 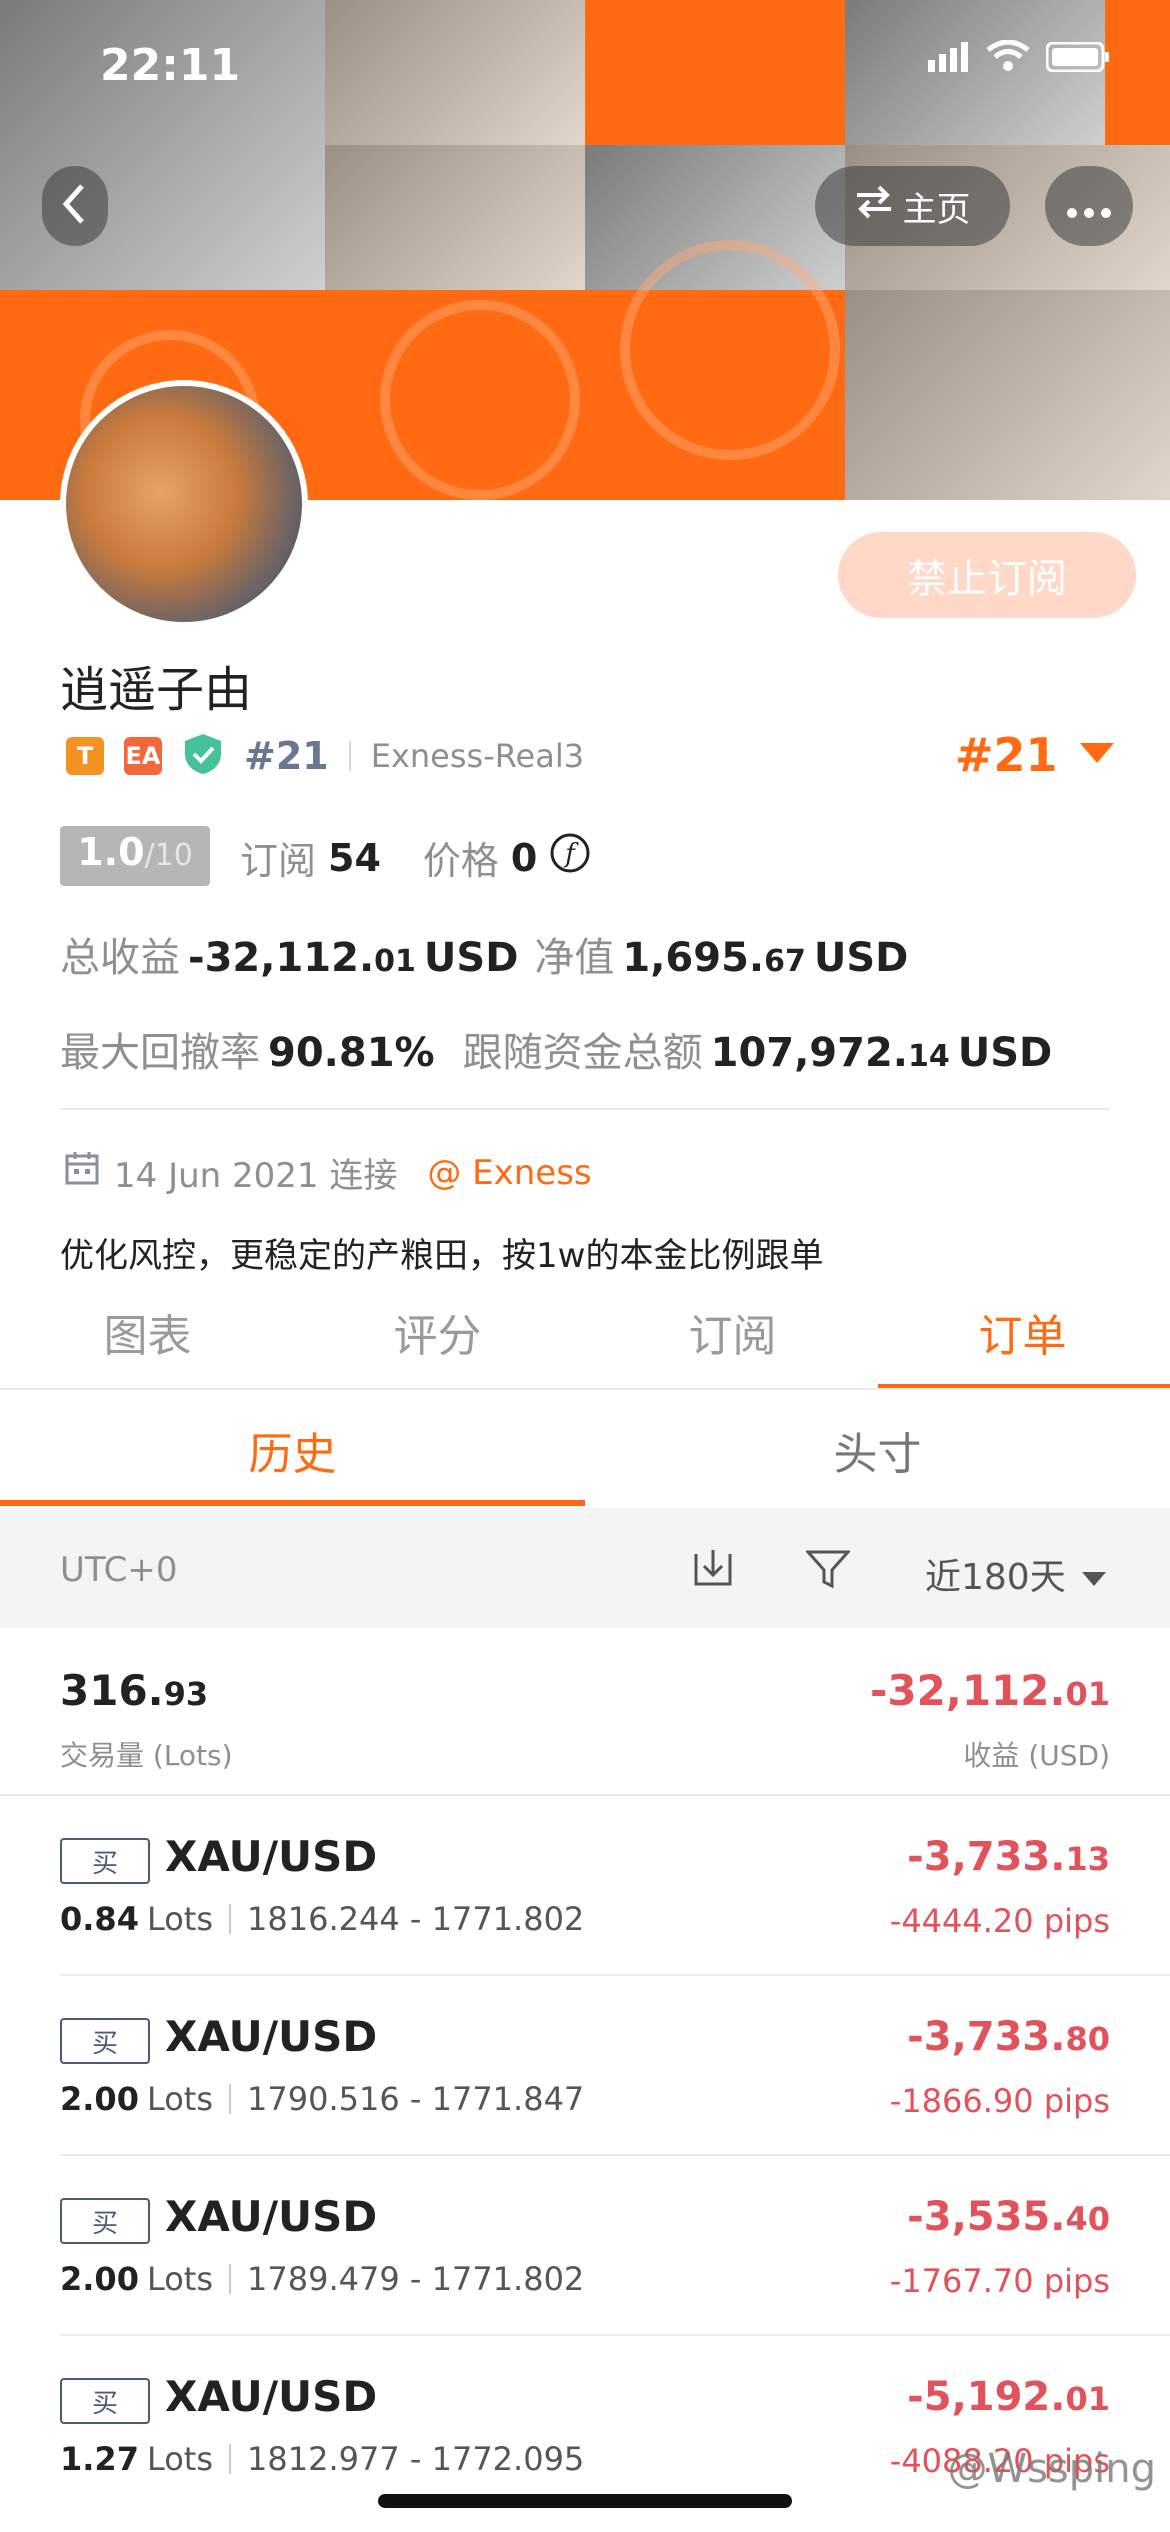 I want to click on follow-funds-int: 107,972., so click(x=809, y=1053).